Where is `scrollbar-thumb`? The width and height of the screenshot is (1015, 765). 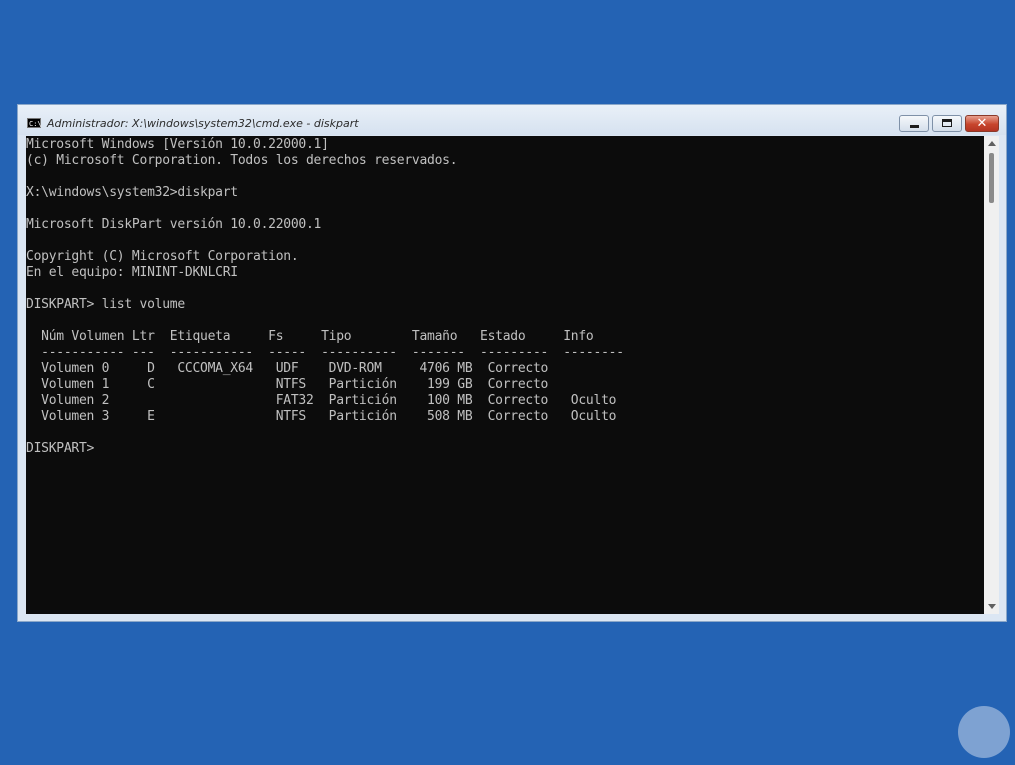
scrollbar-thumb is located at coordinates (991, 178).